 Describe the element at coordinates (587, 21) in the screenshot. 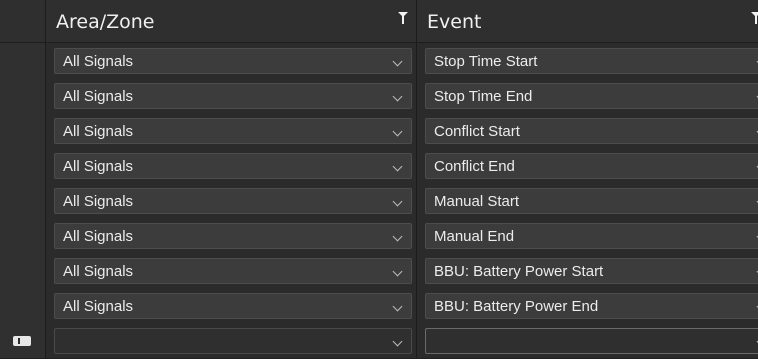

I see `column-header-event: Event` at that location.